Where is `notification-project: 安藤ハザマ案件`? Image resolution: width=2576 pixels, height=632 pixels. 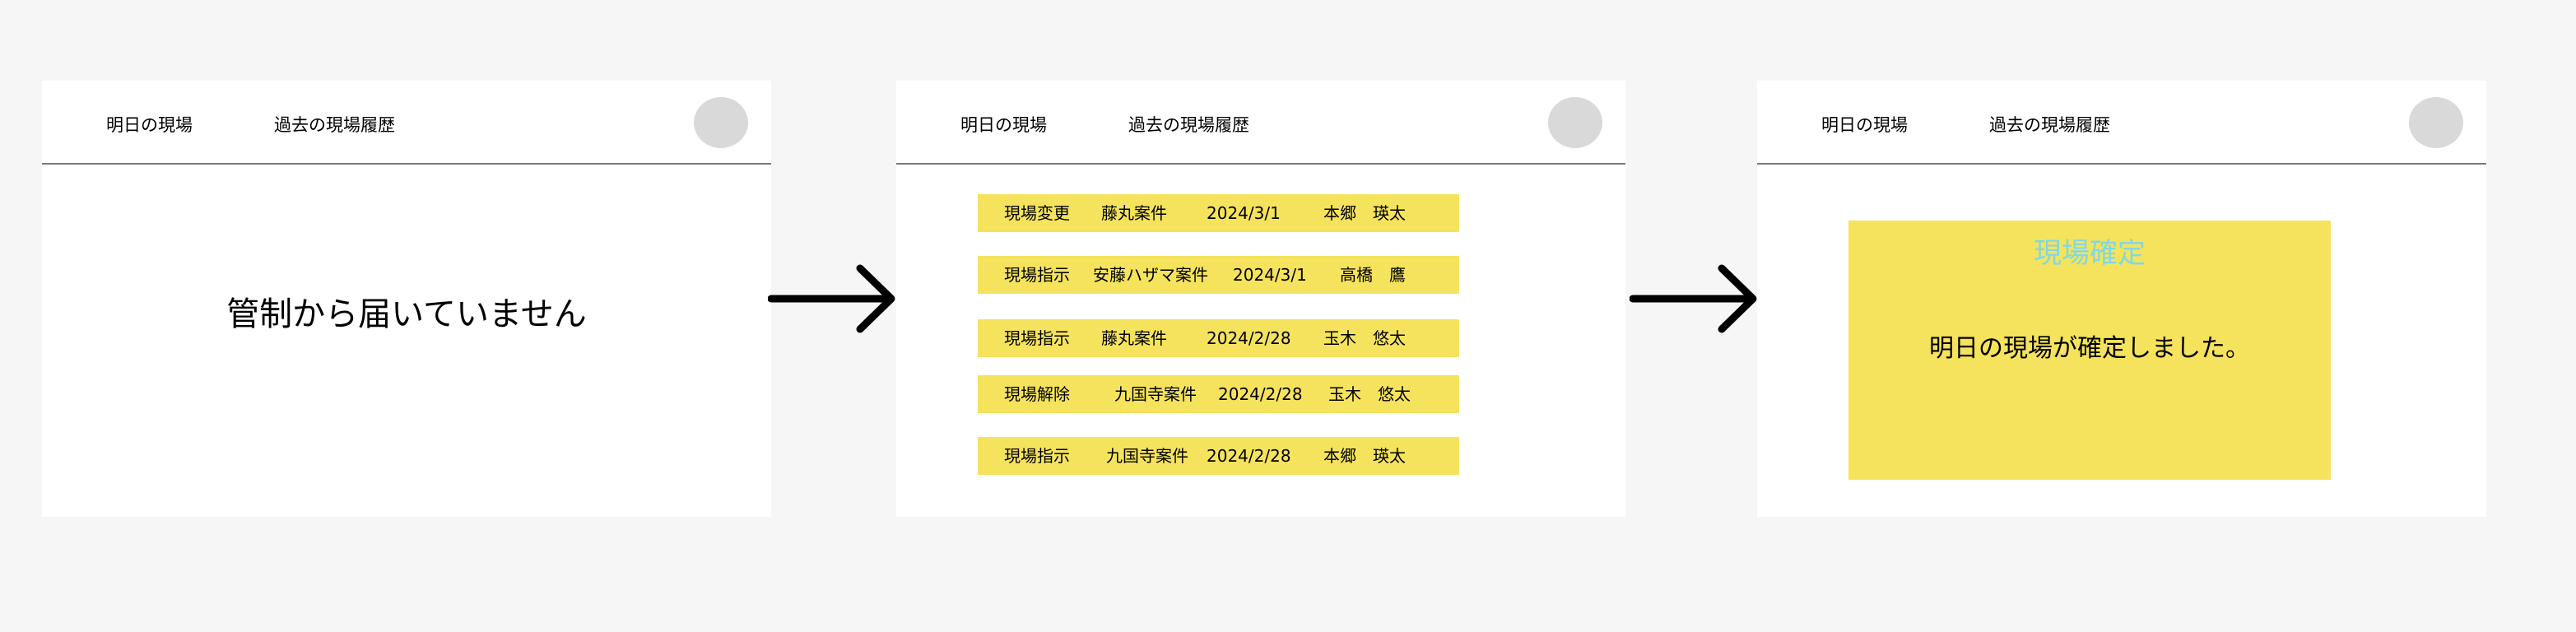 notification-project: 安藤ハザマ案件 is located at coordinates (1150, 275).